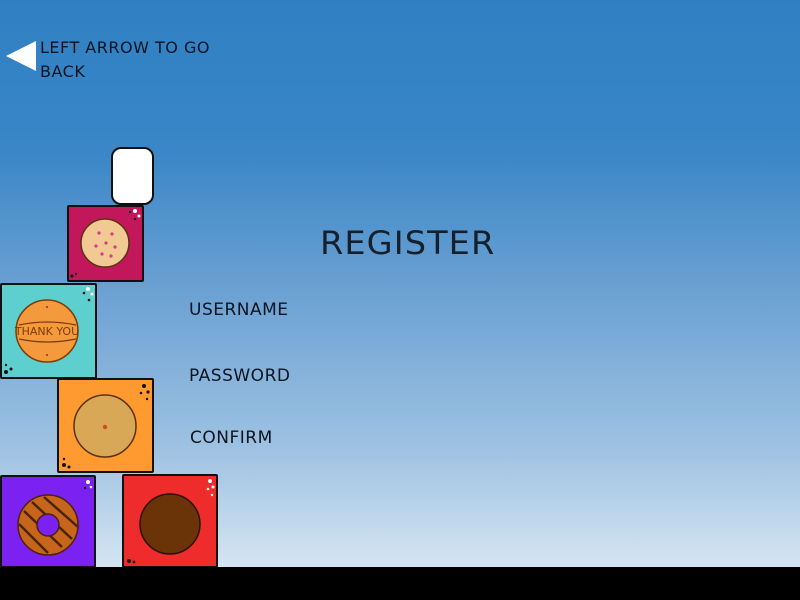  Describe the element at coordinates (400, 583) in the screenshot. I see `ground-floor` at that location.